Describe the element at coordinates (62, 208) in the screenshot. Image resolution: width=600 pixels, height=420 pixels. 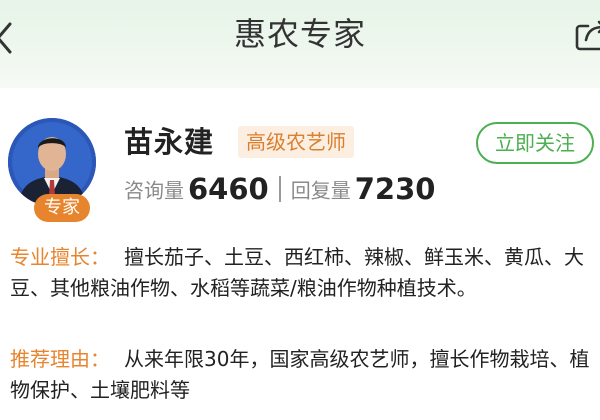
I see `expert-badge: 专家` at that location.